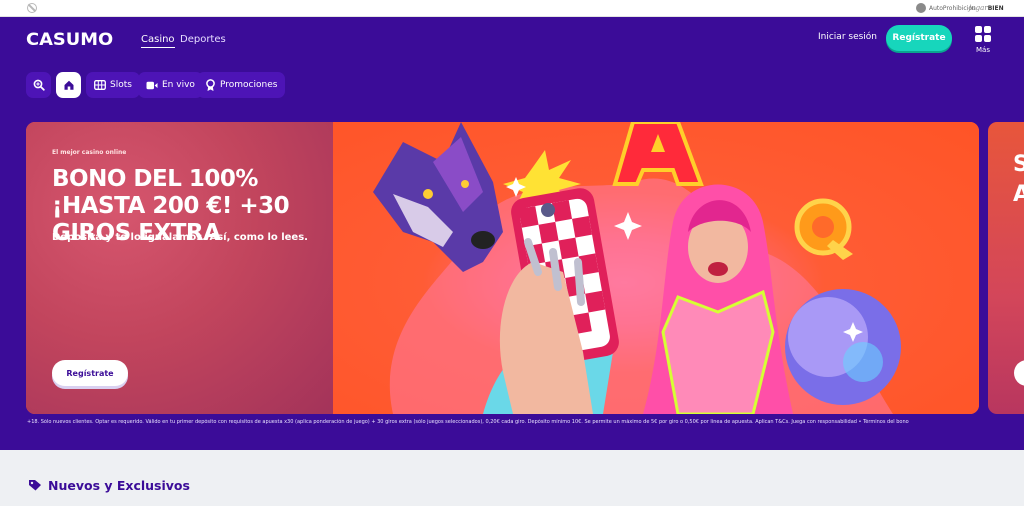 The image size is (1024, 506). I want to click on autoprohibicion-link: AutoProhibición, so click(946, 8).